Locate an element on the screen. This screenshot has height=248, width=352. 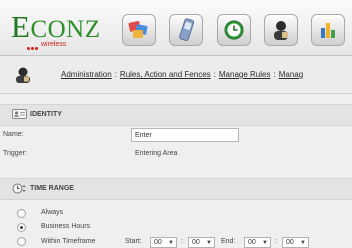
econz-logo: ECONZ is located at coordinates (56, 26).